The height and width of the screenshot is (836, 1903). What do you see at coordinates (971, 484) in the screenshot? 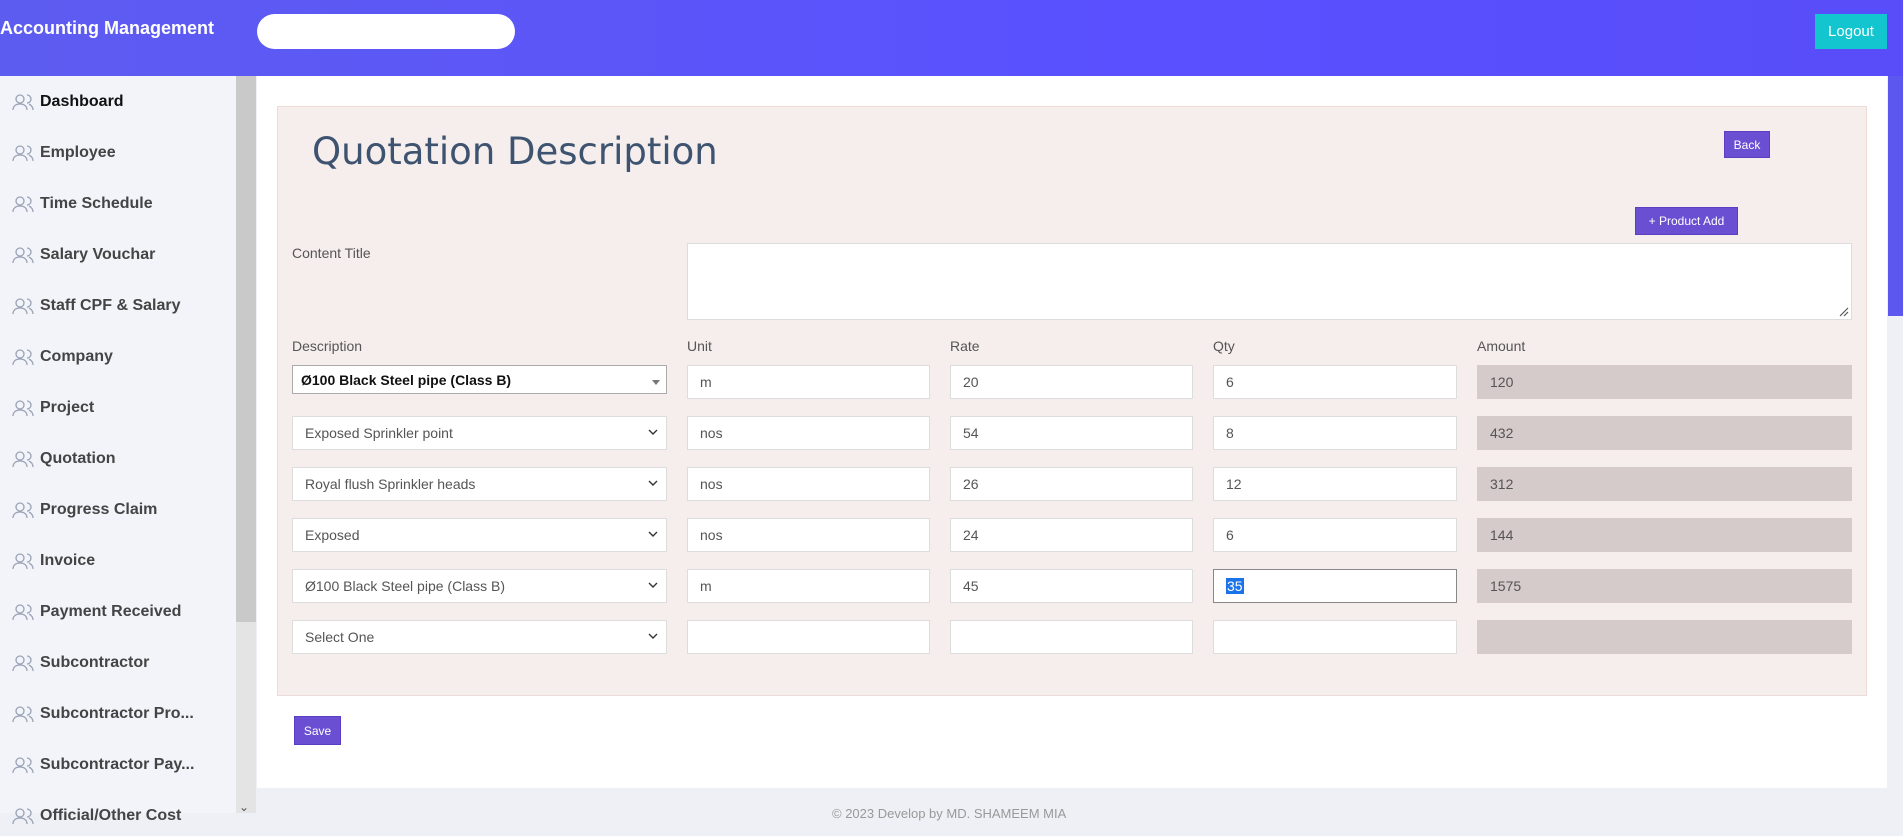
I see `rate-value: 26` at bounding box center [971, 484].